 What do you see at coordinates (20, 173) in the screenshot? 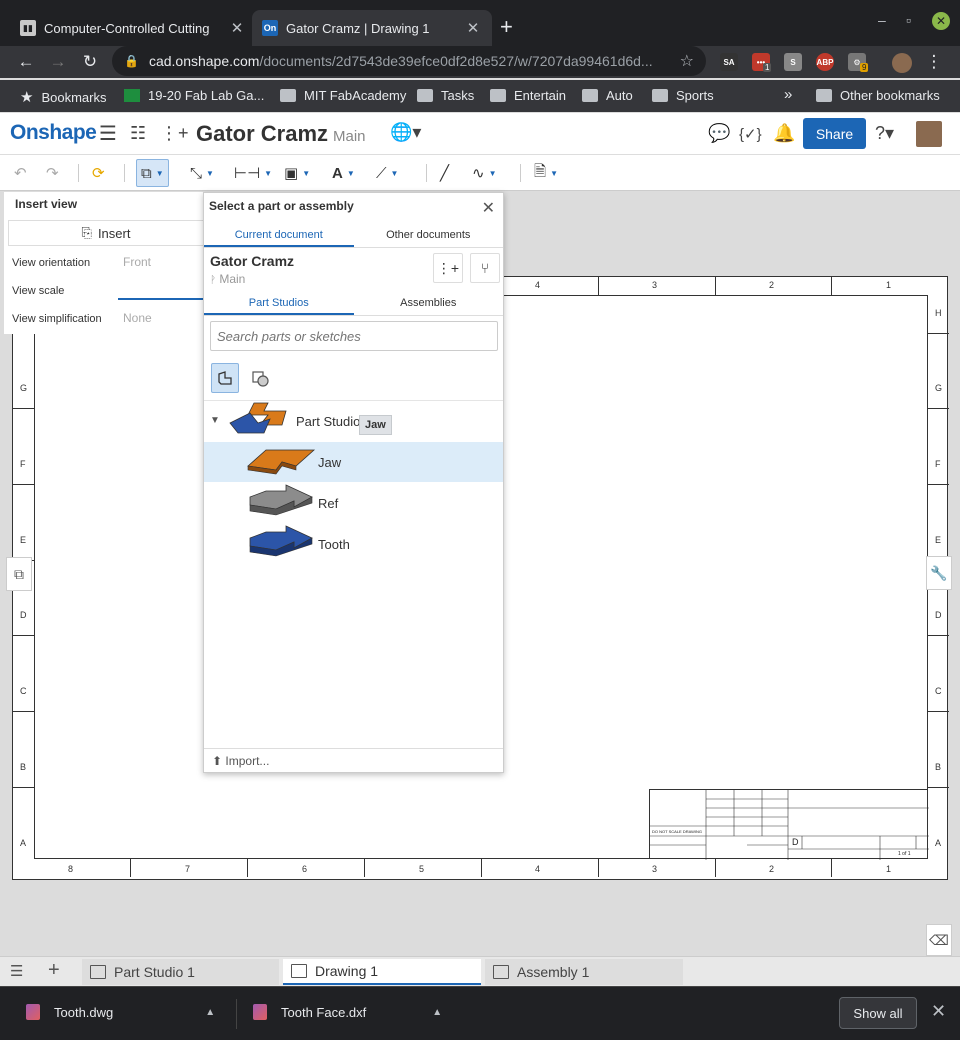
I see `undo-icon: ↶` at bounding box center [20, 173].